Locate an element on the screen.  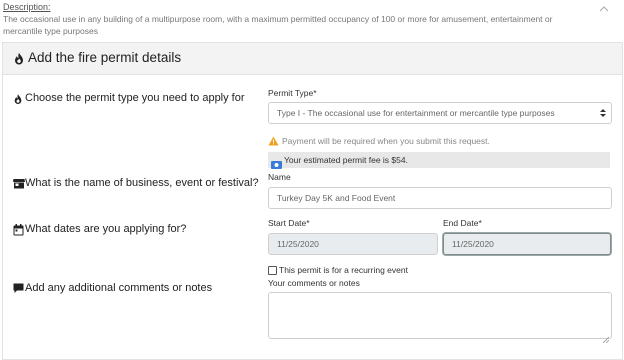
name-input: Turkey Day 5K and Food Event is located at coordinates (440, 198).